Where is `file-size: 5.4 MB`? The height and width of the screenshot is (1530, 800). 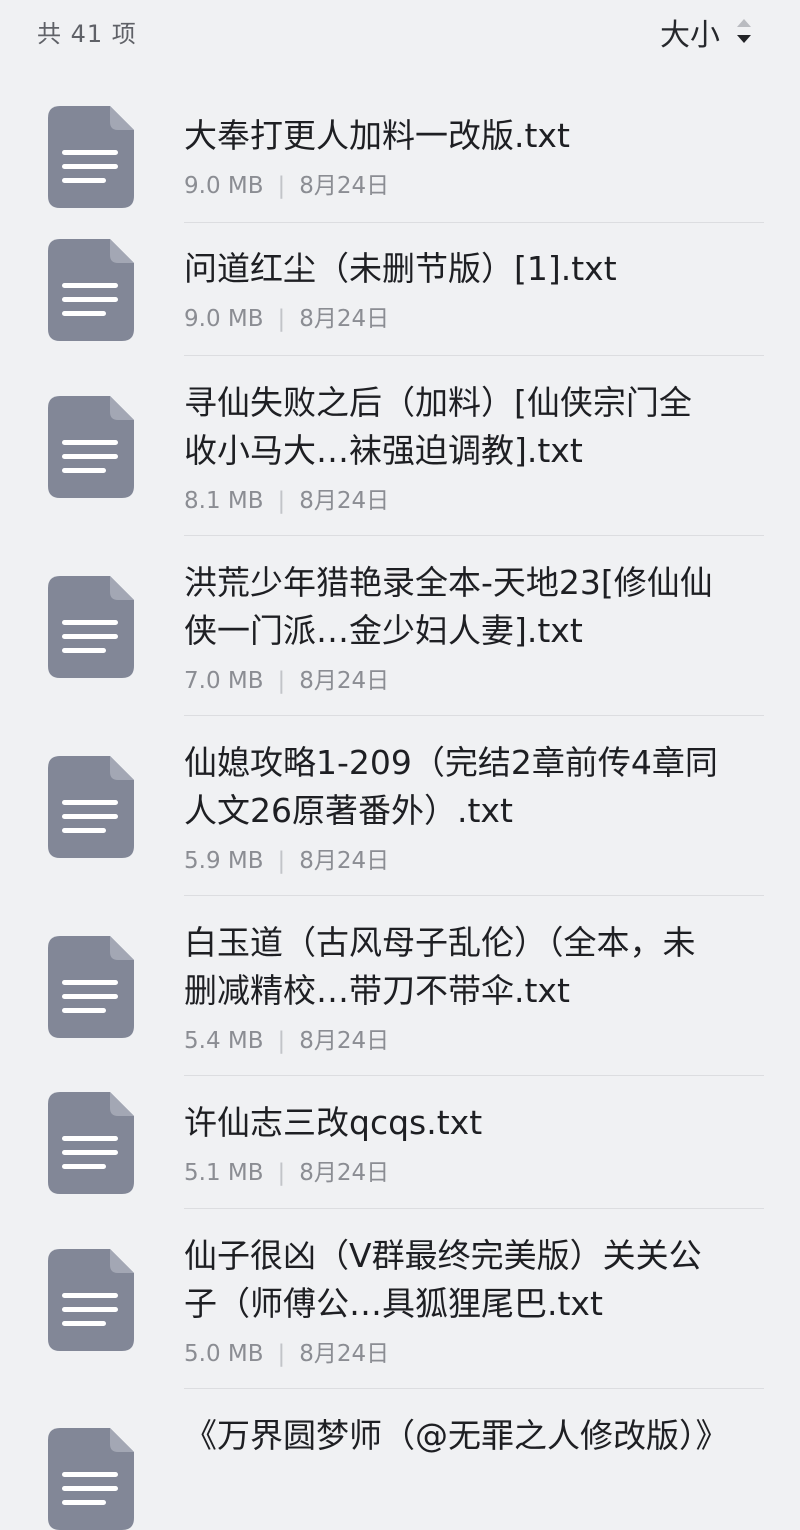 file-size: 5.4 MB is located at coordinates (224, 1041).